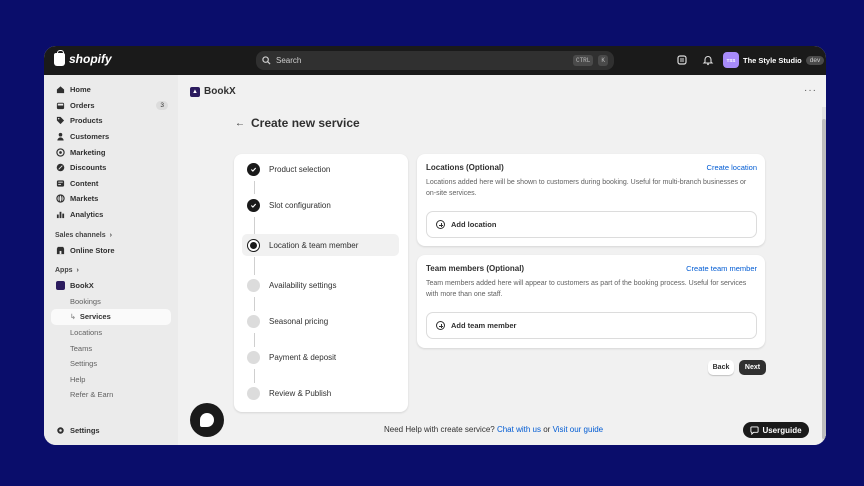 This screenshot has width=864, height=486. What do you see at coordinates (810, 90) in the screenshot?
I see `more-actions-icon: ···` at bounding box center [810, 90].